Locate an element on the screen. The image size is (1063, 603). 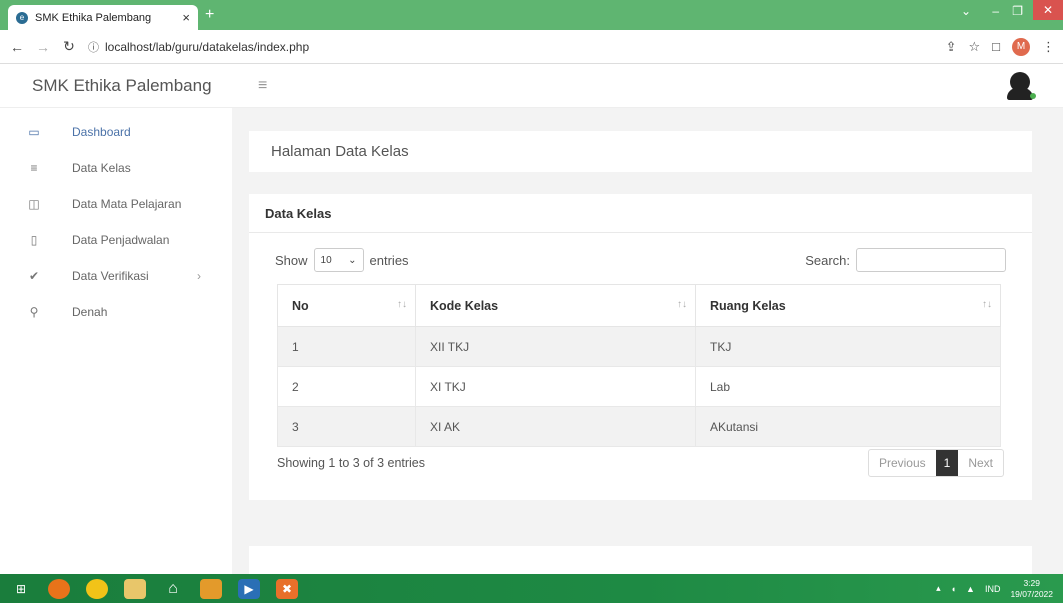
brand-title: SMK Ethika Palembang is located at coordinates (116, 86).